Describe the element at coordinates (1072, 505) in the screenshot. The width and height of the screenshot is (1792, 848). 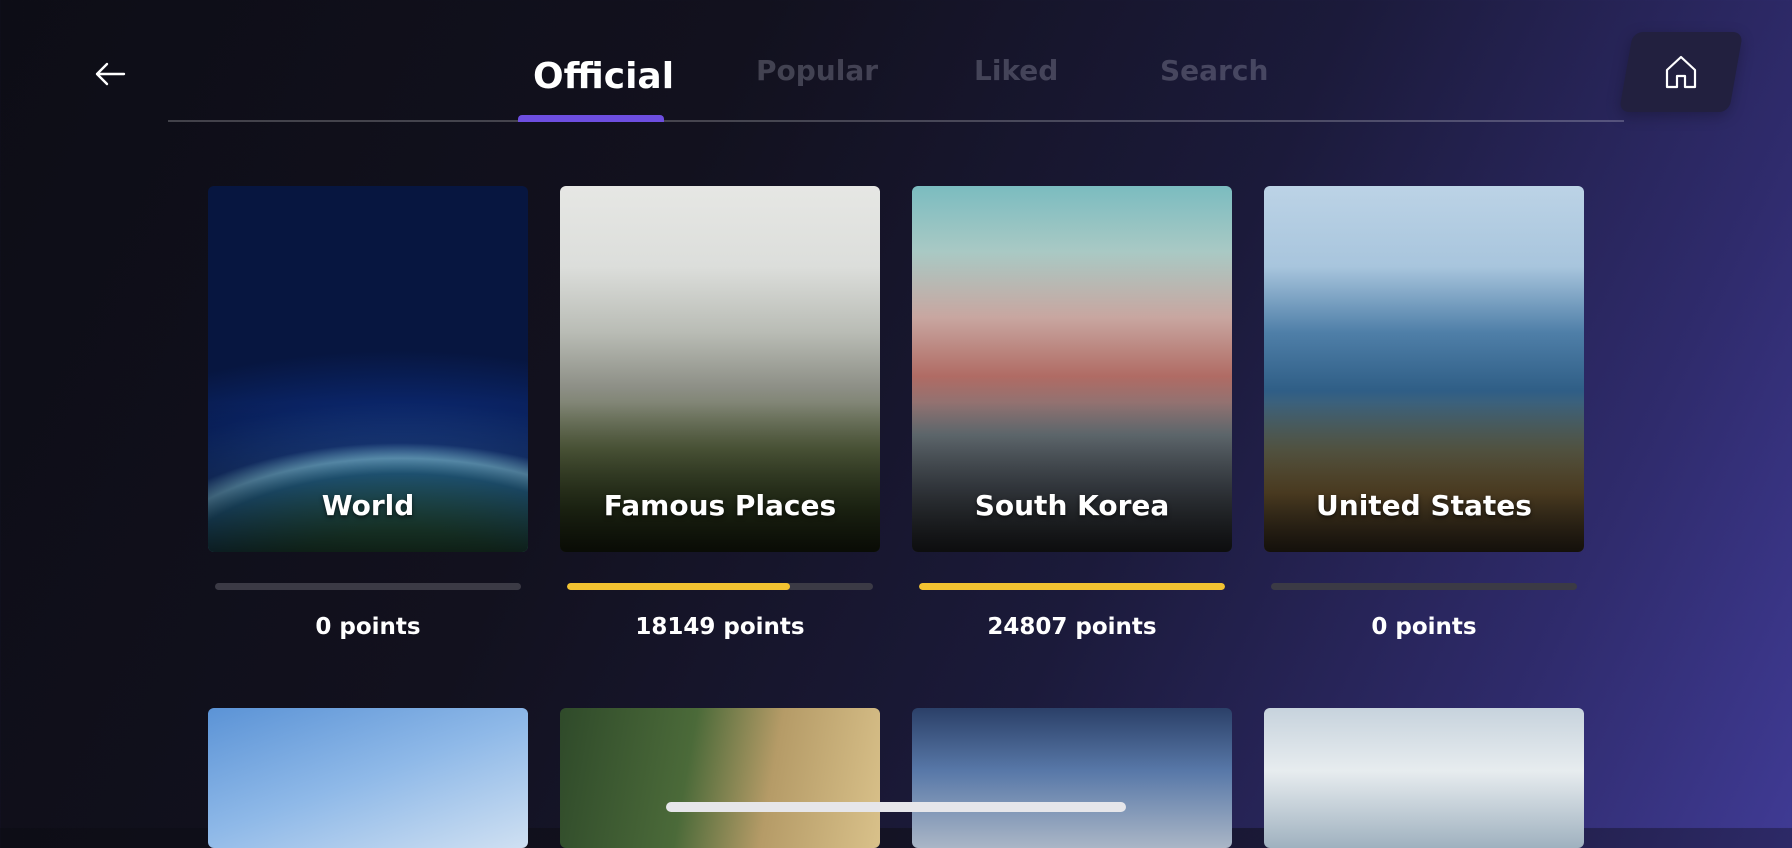
I see `card-title: South Korea` at that location.